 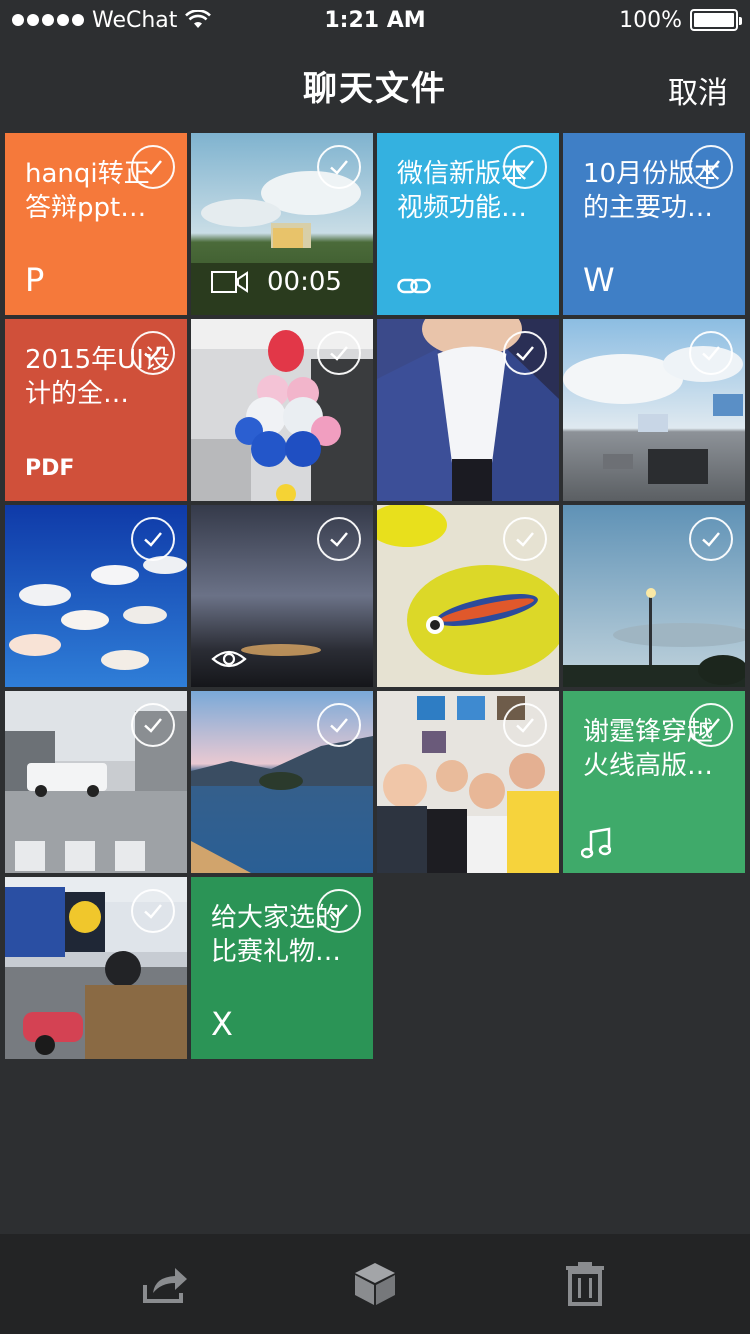 What do you see at coordinates (96, 968) in the screenshot?
I see `file-tile-photo-motorbike` at bounding box center [96, 968].